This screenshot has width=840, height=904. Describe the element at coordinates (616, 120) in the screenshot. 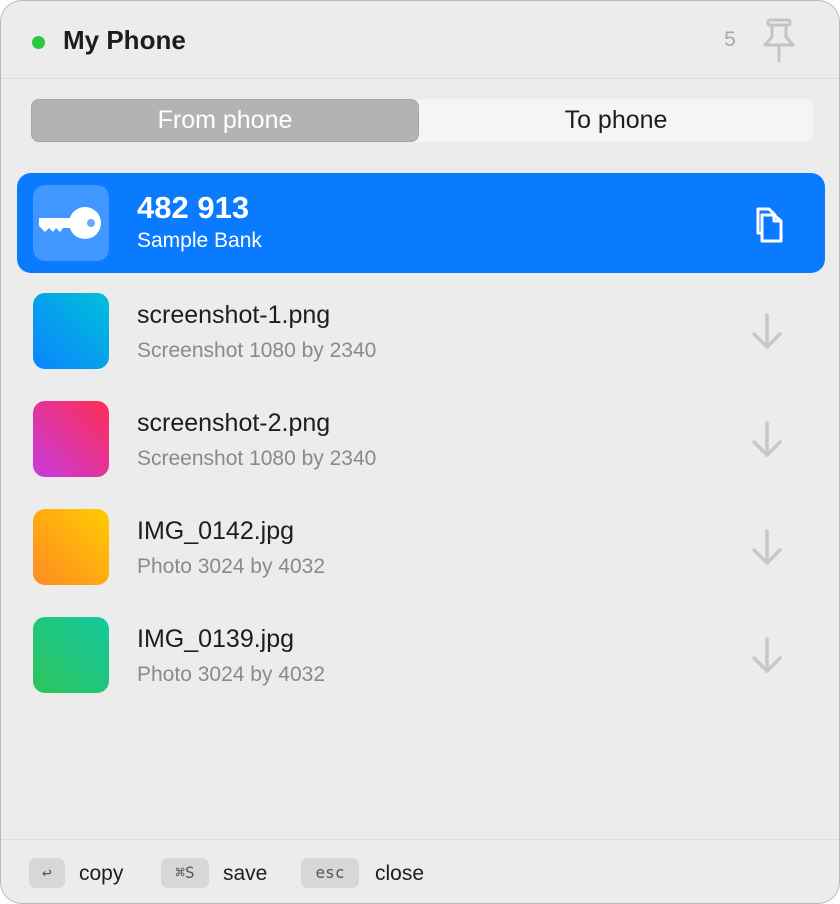

I see `tab-to-phone: To phone` at that location.